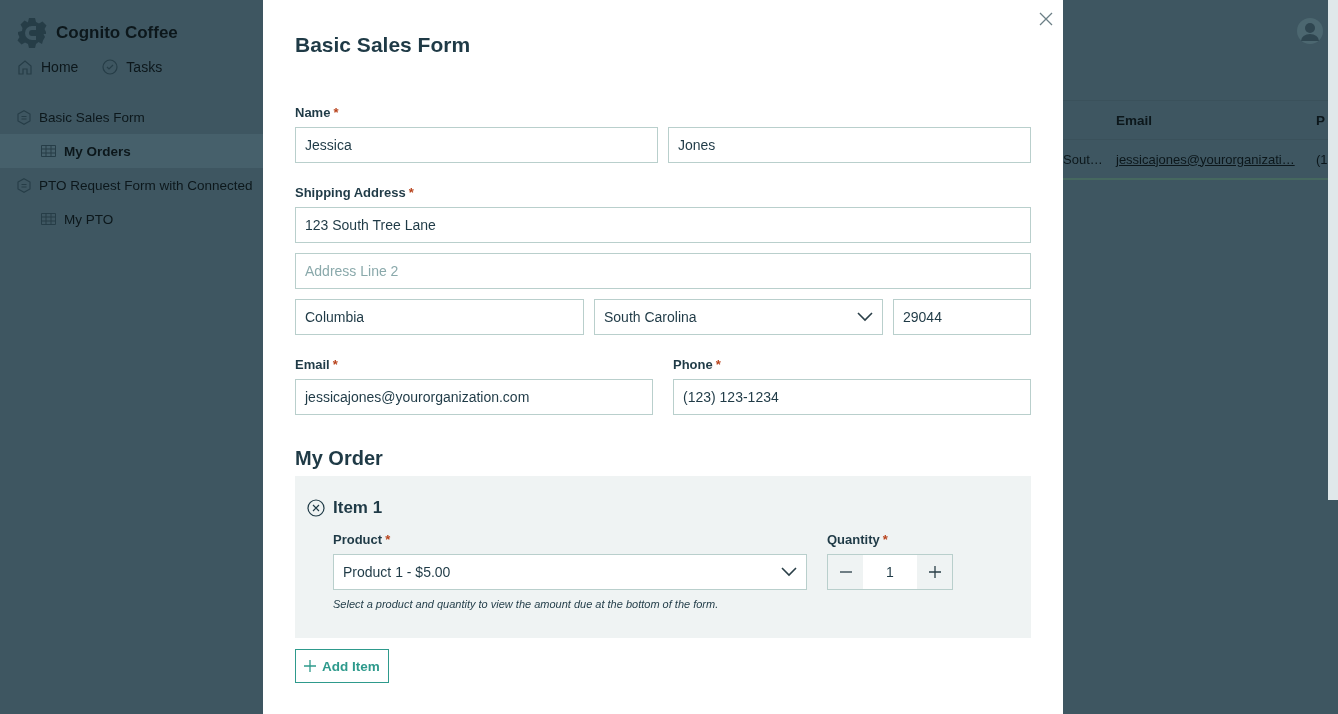 This screenshot has height=714, width=1338. Describe the element at coordinates (312, 364) in the screenshot. I see `field-label: Email` at that location.